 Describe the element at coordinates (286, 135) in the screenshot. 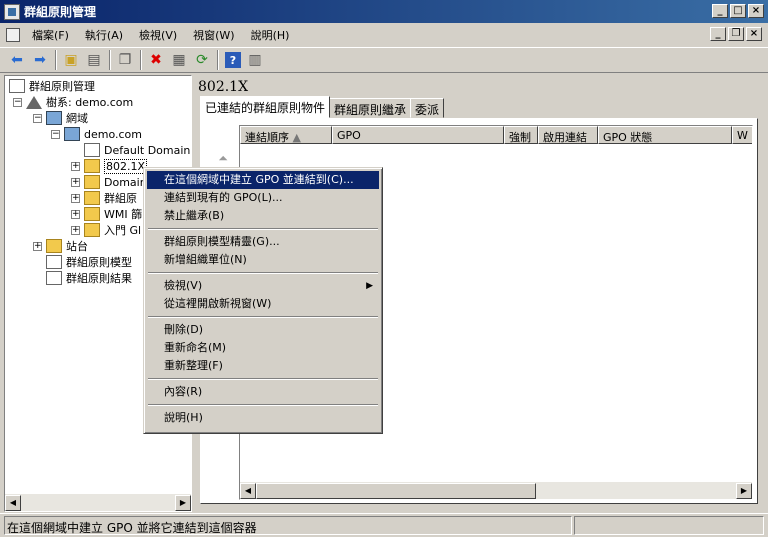

I see `col-link-order: 連結順序 ▲` at that location.